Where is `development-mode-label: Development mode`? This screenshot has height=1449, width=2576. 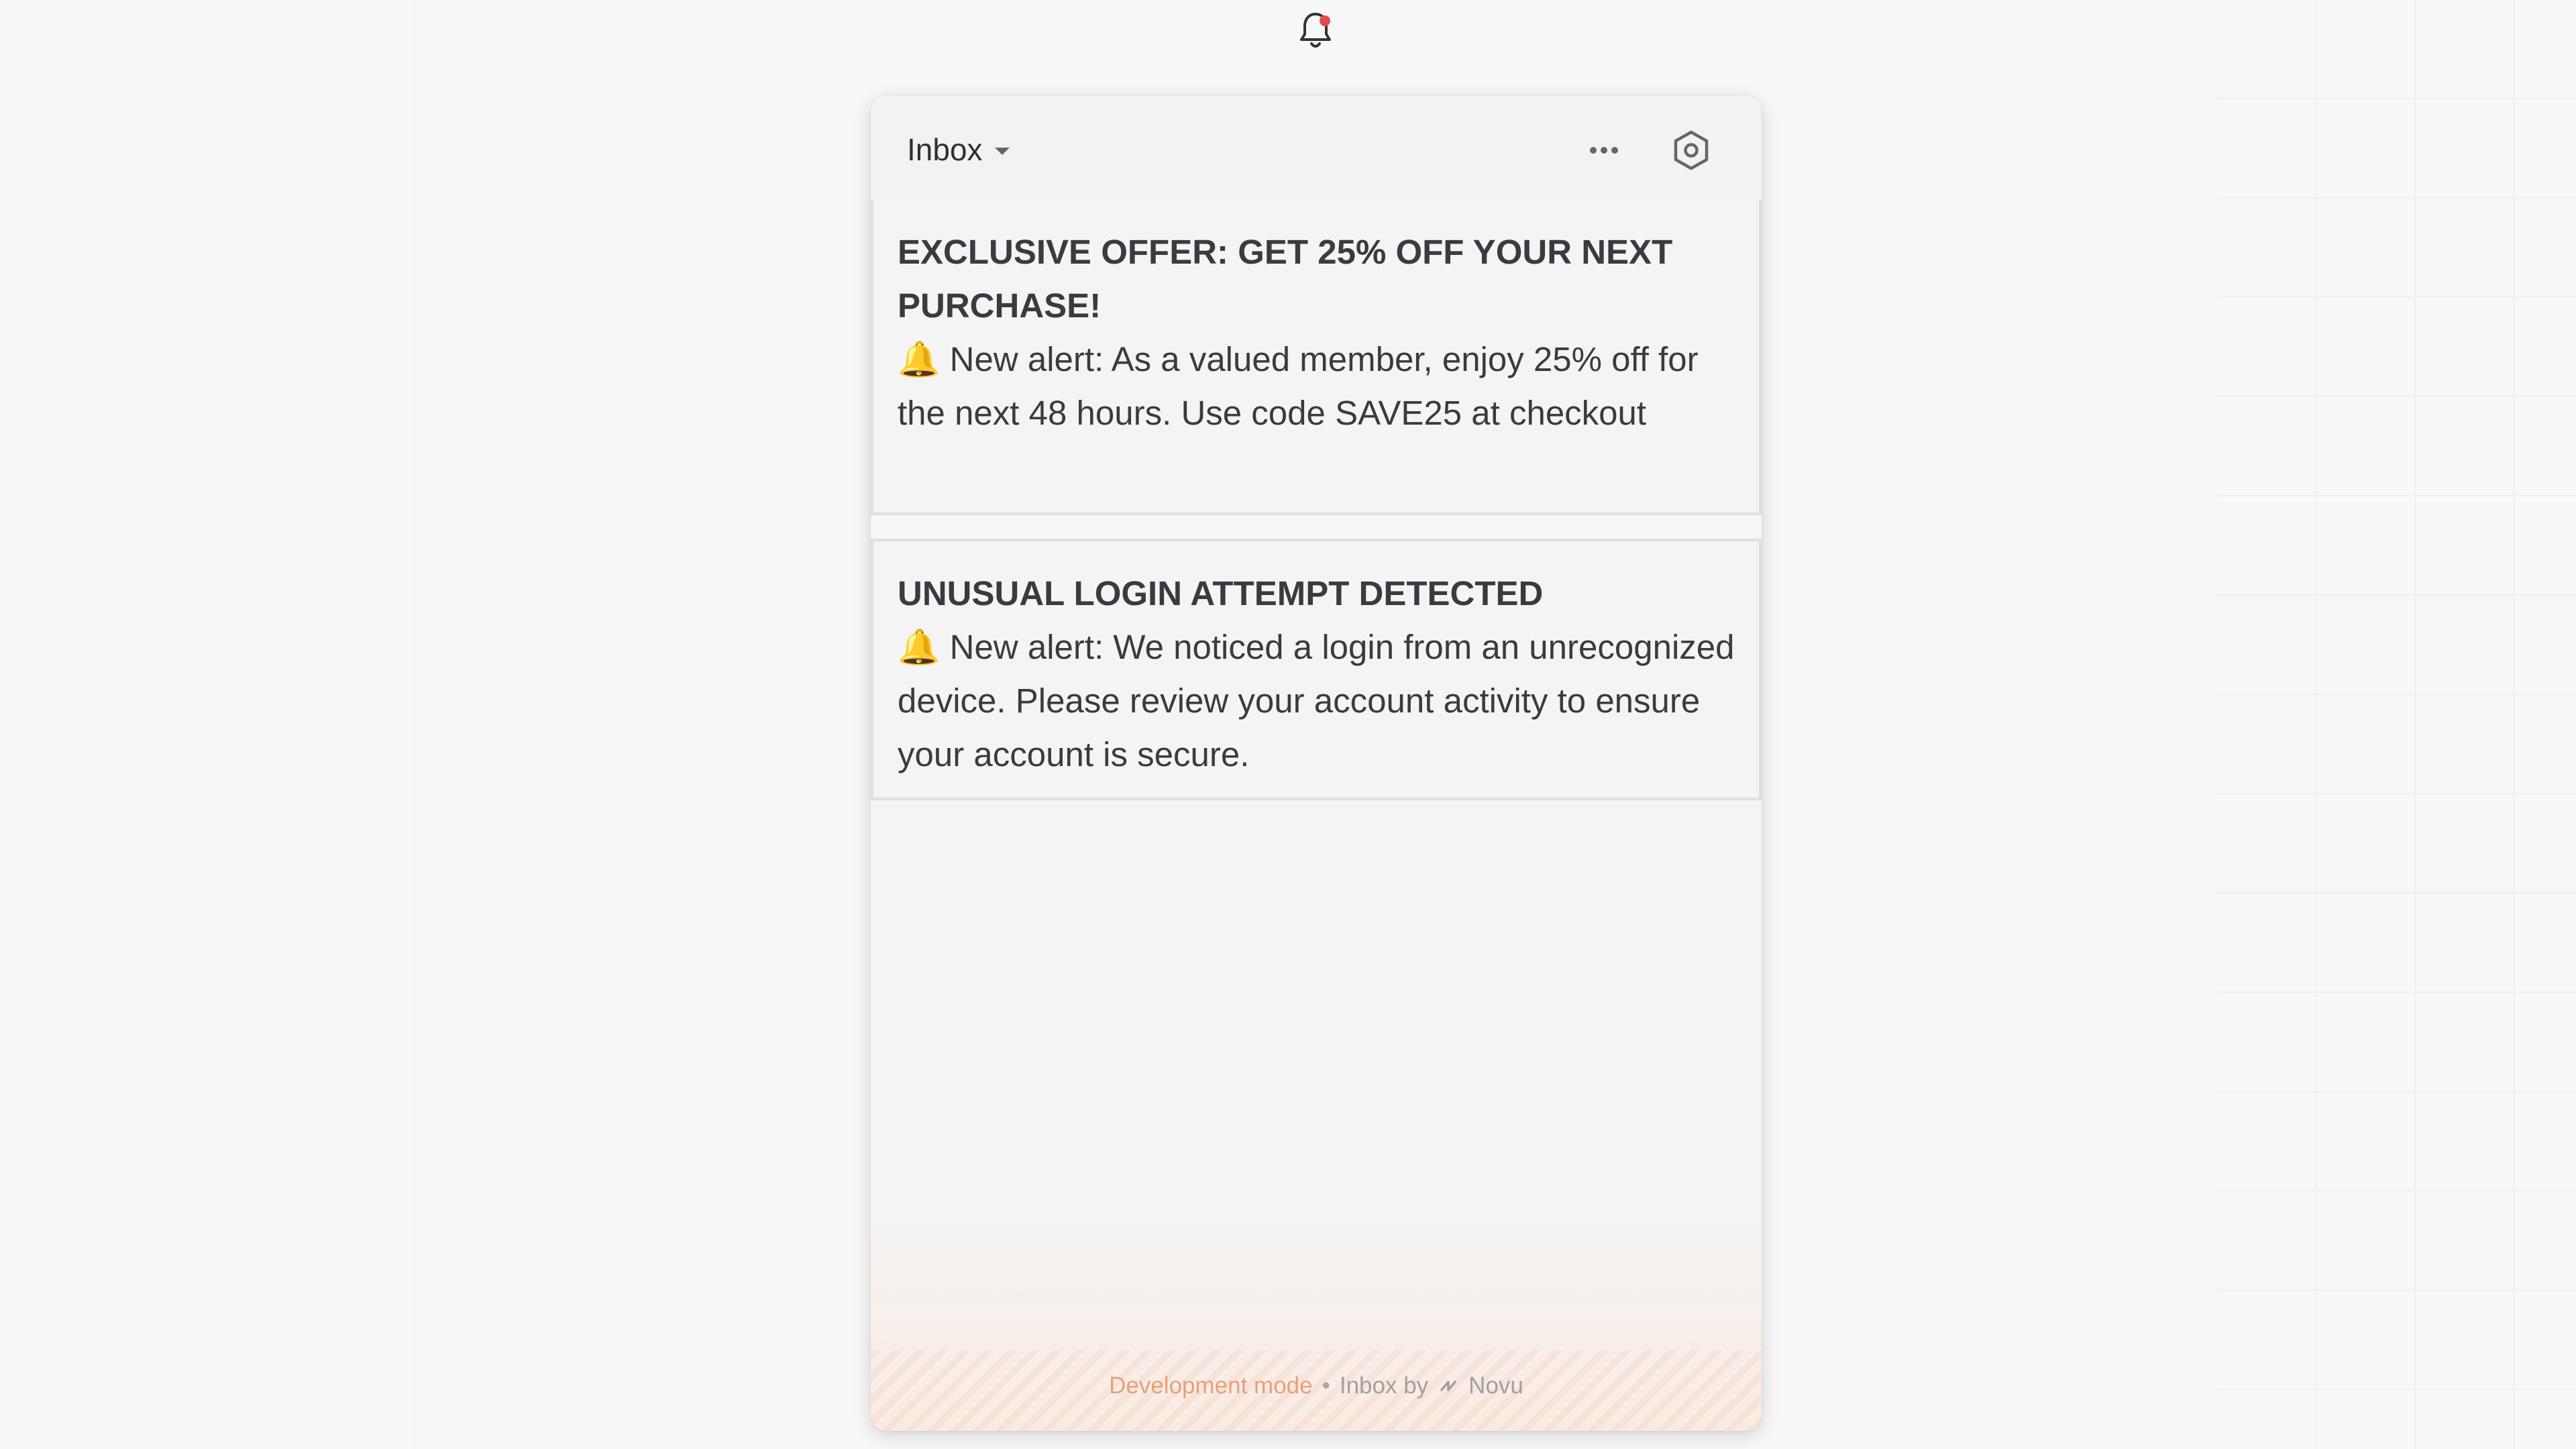
development-mode-label: Development mode is located at coordinates (1211, 1386).